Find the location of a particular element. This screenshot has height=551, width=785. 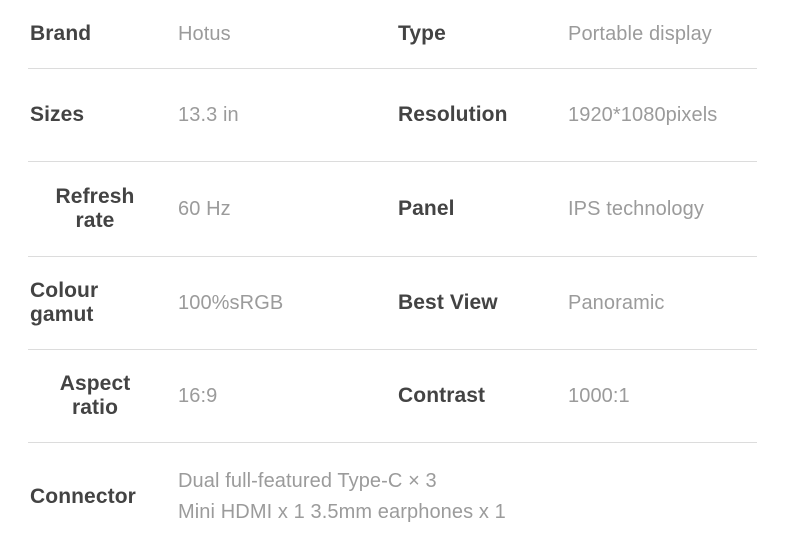

spec-cell-type: Type Portable display is located at coordinates (588, 34).